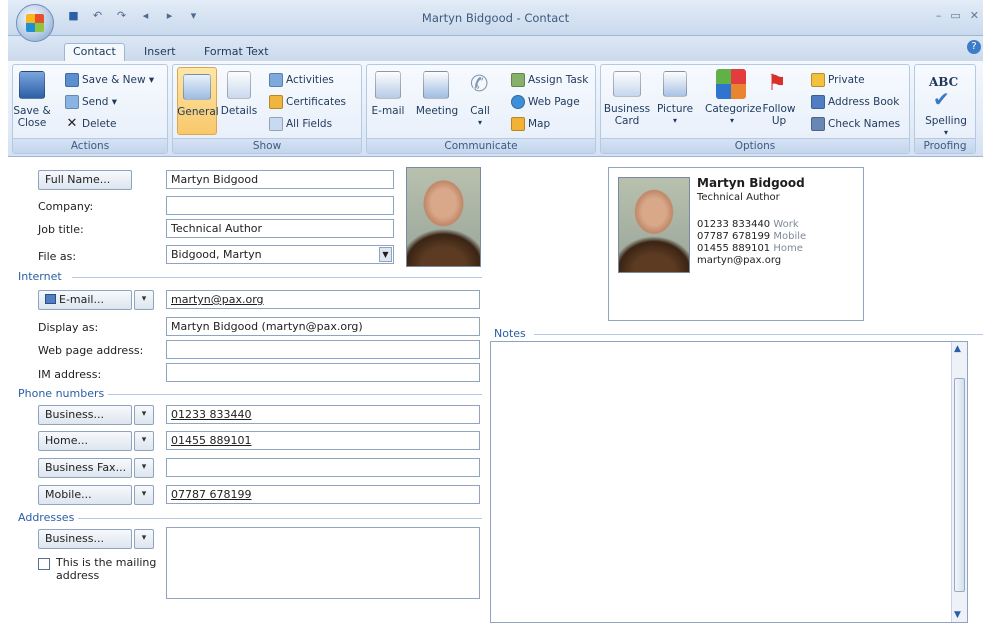 The width and height of the screenshot is (983, 630). I want to click on business-phone-dropdown: ▾, so click(144, 415).